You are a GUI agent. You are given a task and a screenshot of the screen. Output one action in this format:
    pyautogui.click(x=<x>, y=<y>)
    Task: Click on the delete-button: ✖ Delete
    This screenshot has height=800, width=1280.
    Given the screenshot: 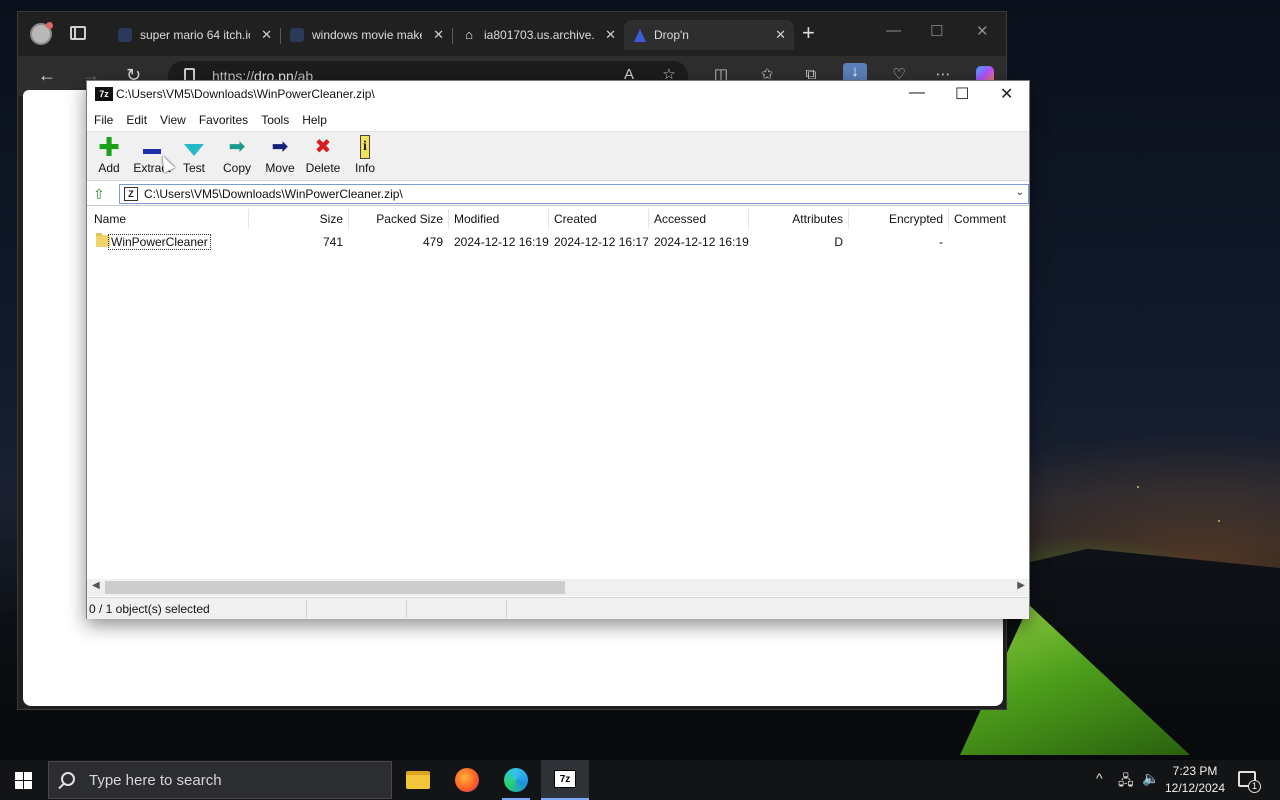 What is the action you would take?
    pyautogui.click(x=323, y=155)
    